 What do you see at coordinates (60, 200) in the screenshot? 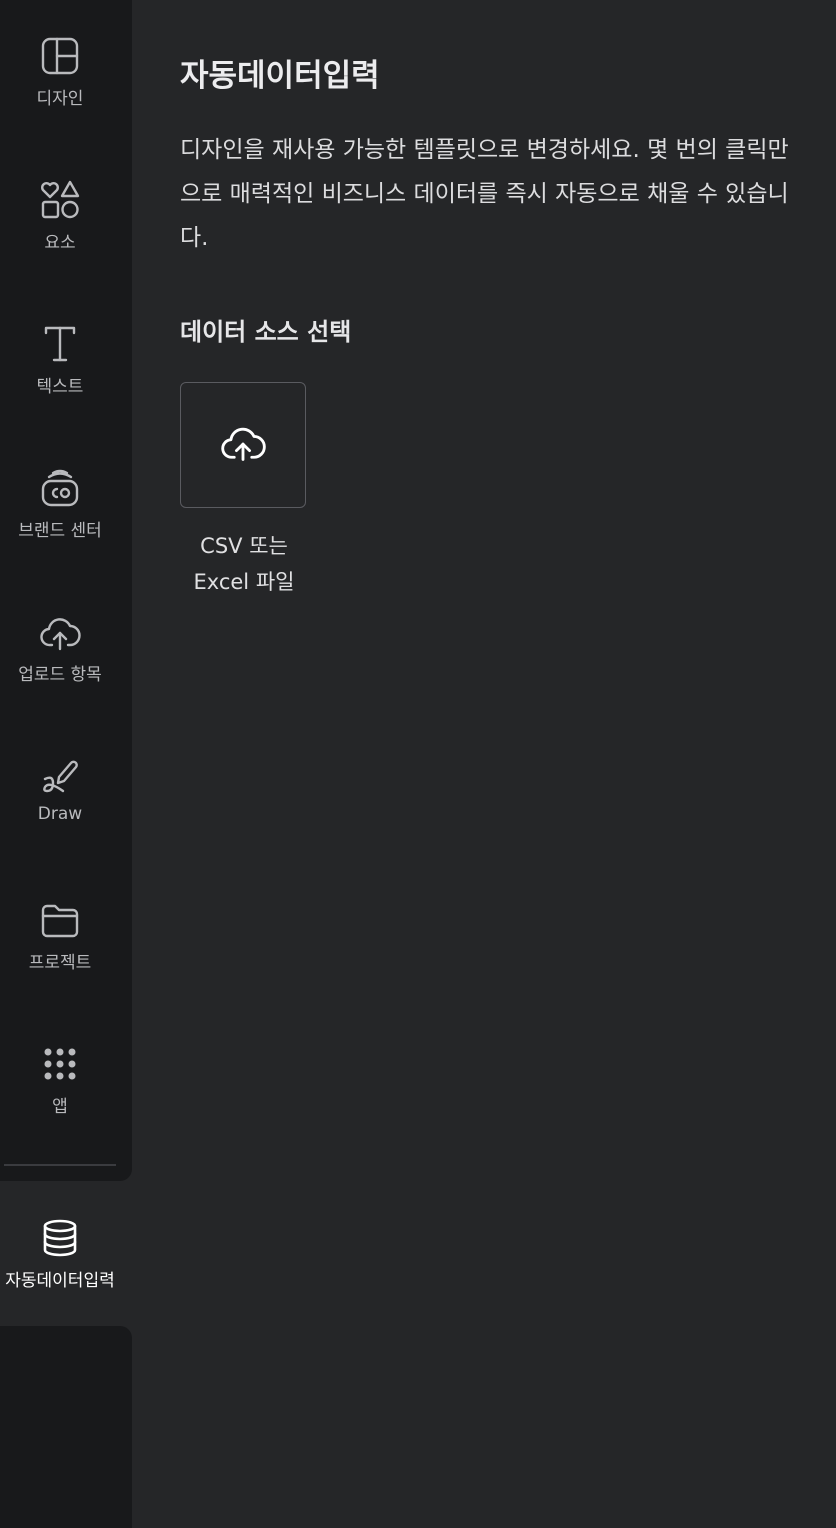
I see `shapes-icon` at bounding box center [60, 200].